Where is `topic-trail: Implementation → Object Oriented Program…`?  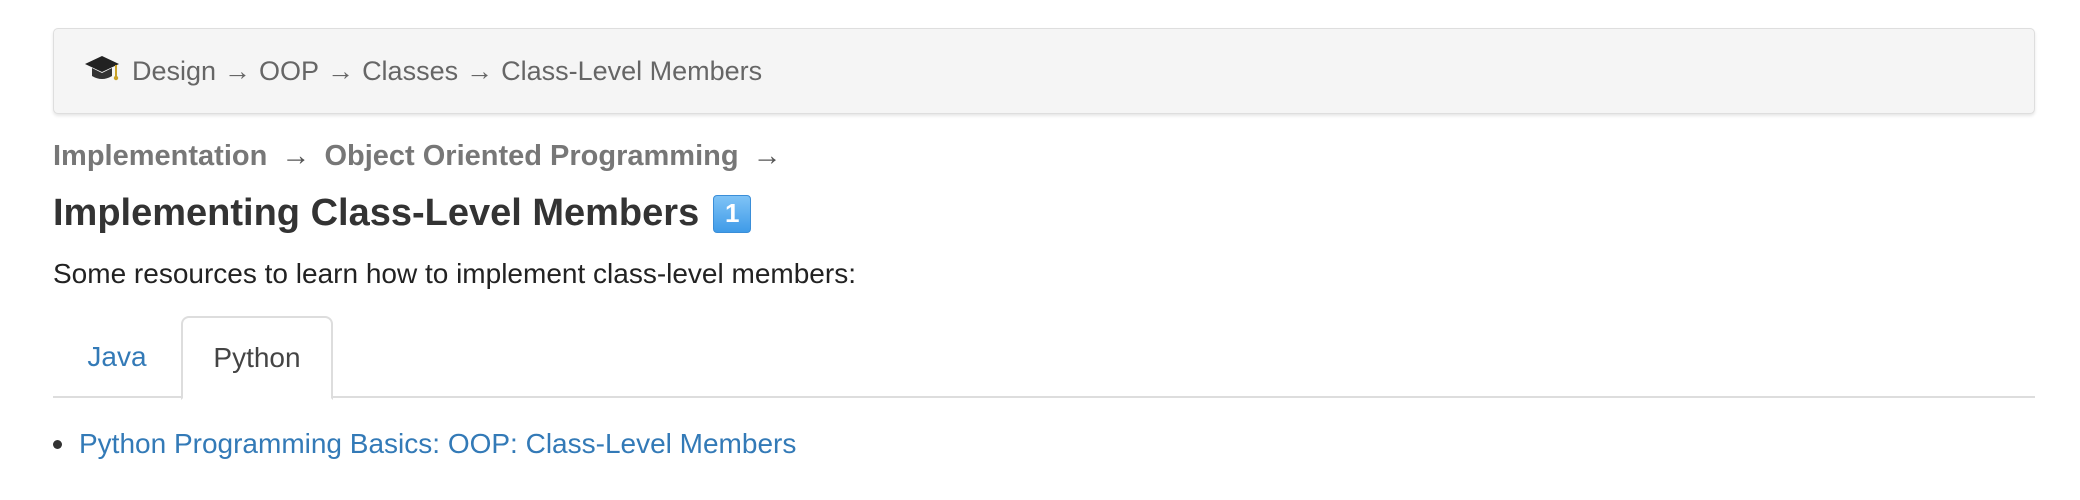
topic-trail: Implementation → Object Oriented Program… is located at coordinates (420, 156).